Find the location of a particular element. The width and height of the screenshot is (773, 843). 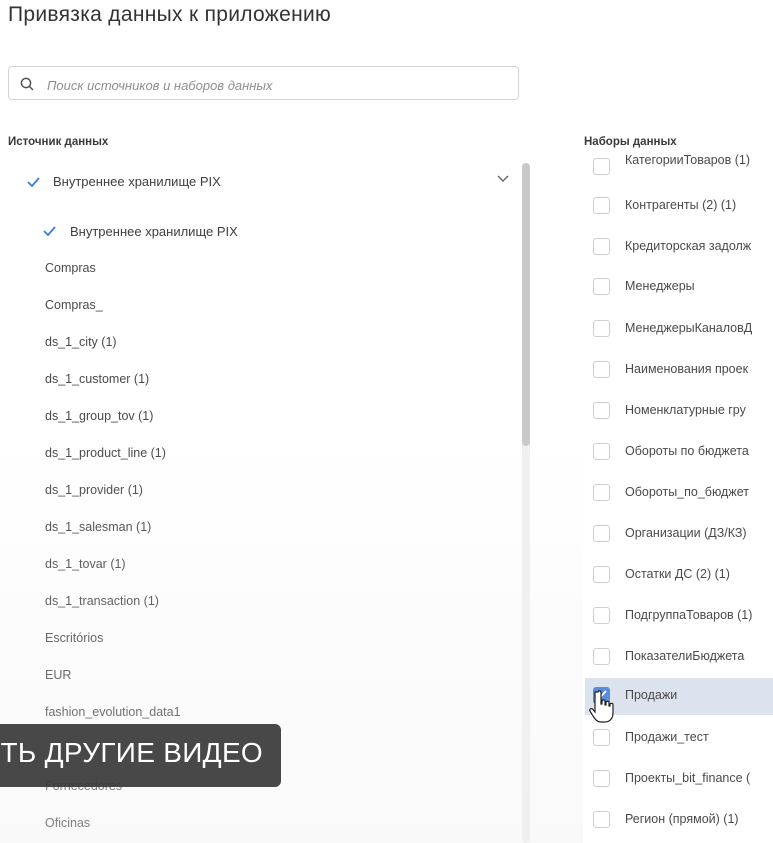

source-item-label: Внутреннее хранилище PIX is located at coordinates (154, 231).